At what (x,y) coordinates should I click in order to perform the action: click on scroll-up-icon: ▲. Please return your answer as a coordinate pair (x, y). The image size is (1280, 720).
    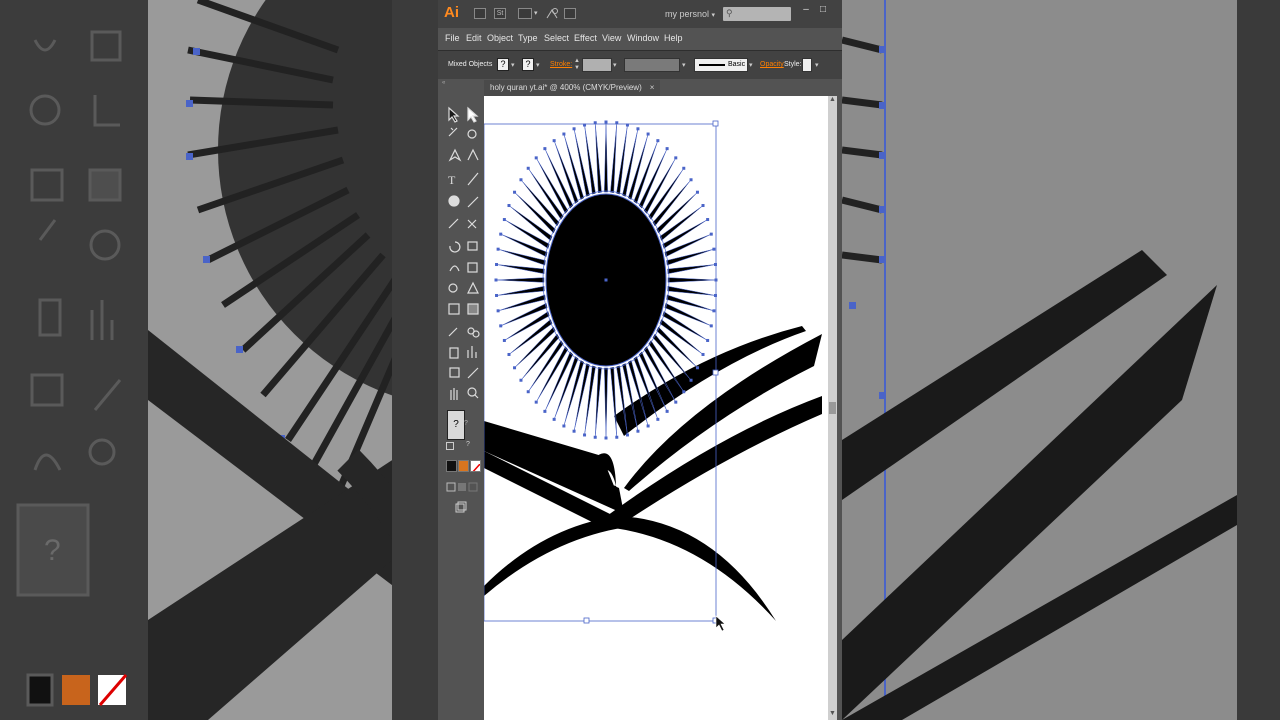
    Looking at the image, I should click on (832, 101).